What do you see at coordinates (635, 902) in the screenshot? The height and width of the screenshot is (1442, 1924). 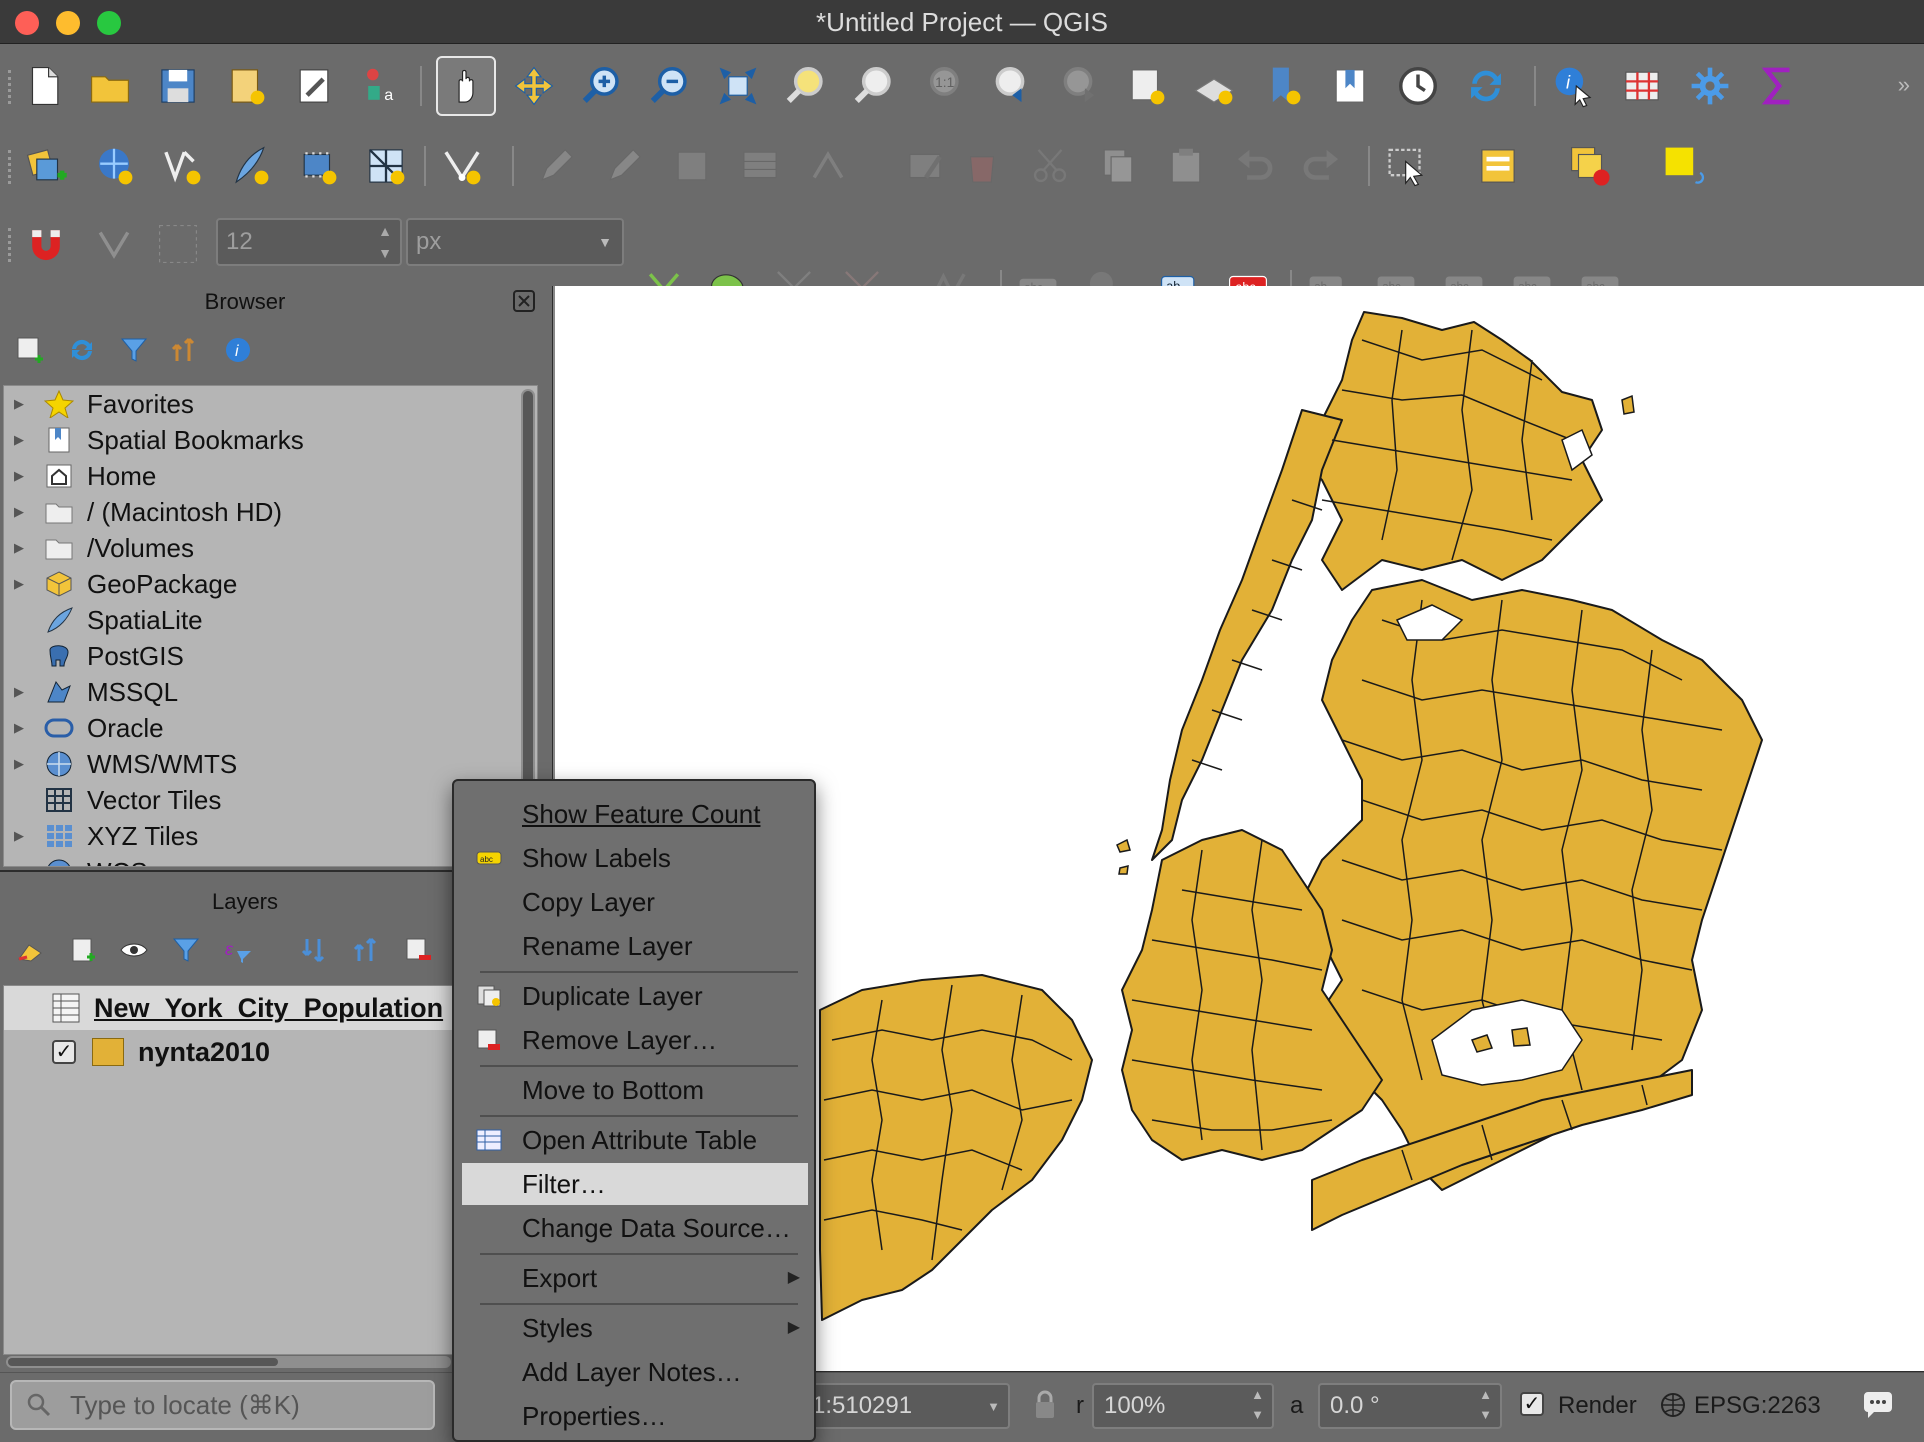 I see `menu-item-copy-layer: Copy Layer` at bounding box center [635, 902].